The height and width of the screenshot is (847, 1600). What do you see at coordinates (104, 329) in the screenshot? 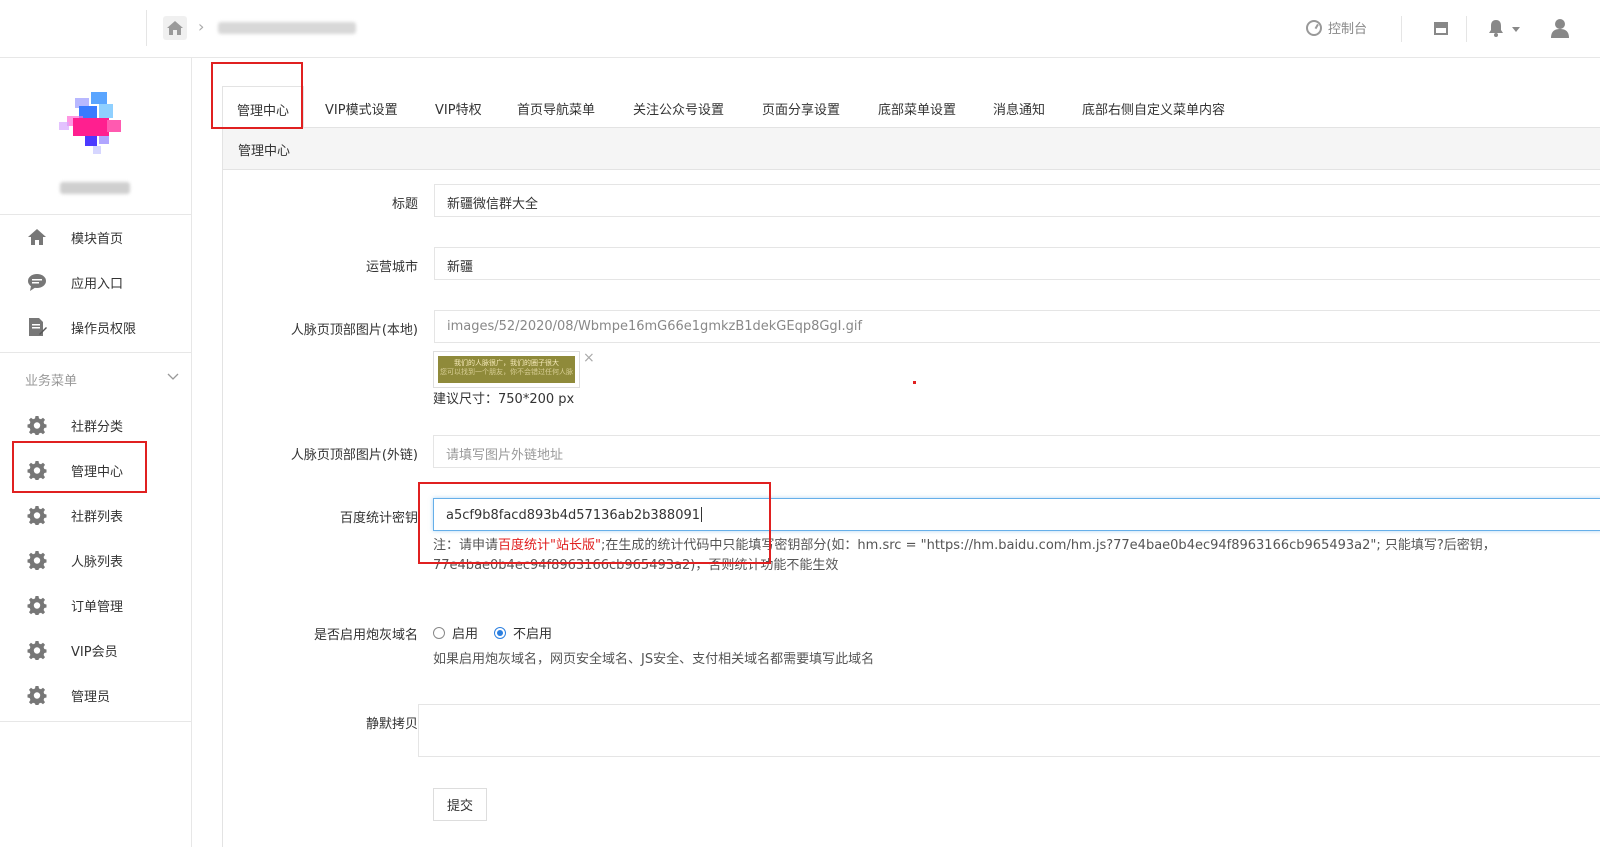
I see `sidebar-item-label: 操作员权限` at bounding box center [104, 329].